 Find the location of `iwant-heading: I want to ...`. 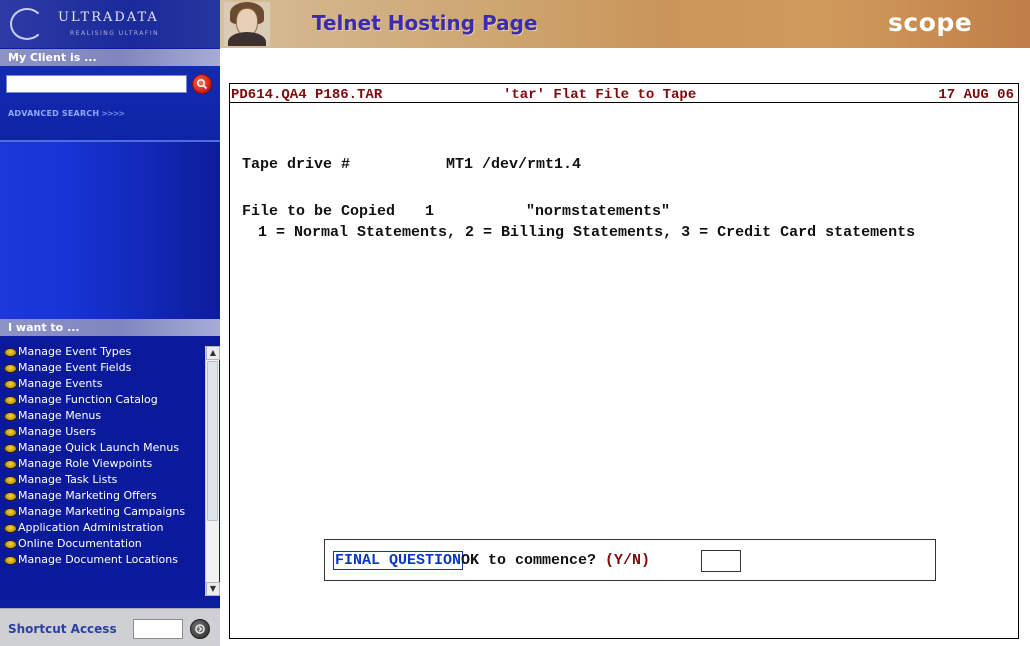

iwant-heading: I want to ... is located at coordinates (110, 327).